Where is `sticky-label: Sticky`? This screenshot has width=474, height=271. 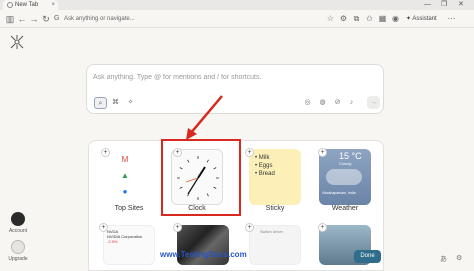
sticky-label: Sticky is located at coordinates (275, 208).